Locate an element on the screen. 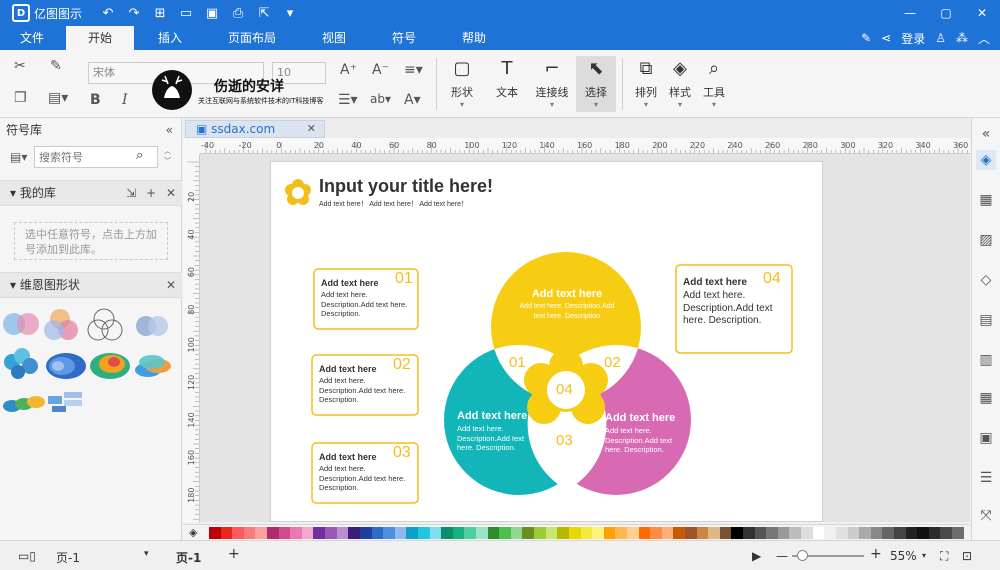 The width and height of the screenshot is (1000, 570). search-icon: ⌕ is located at coordinates (139, 155).